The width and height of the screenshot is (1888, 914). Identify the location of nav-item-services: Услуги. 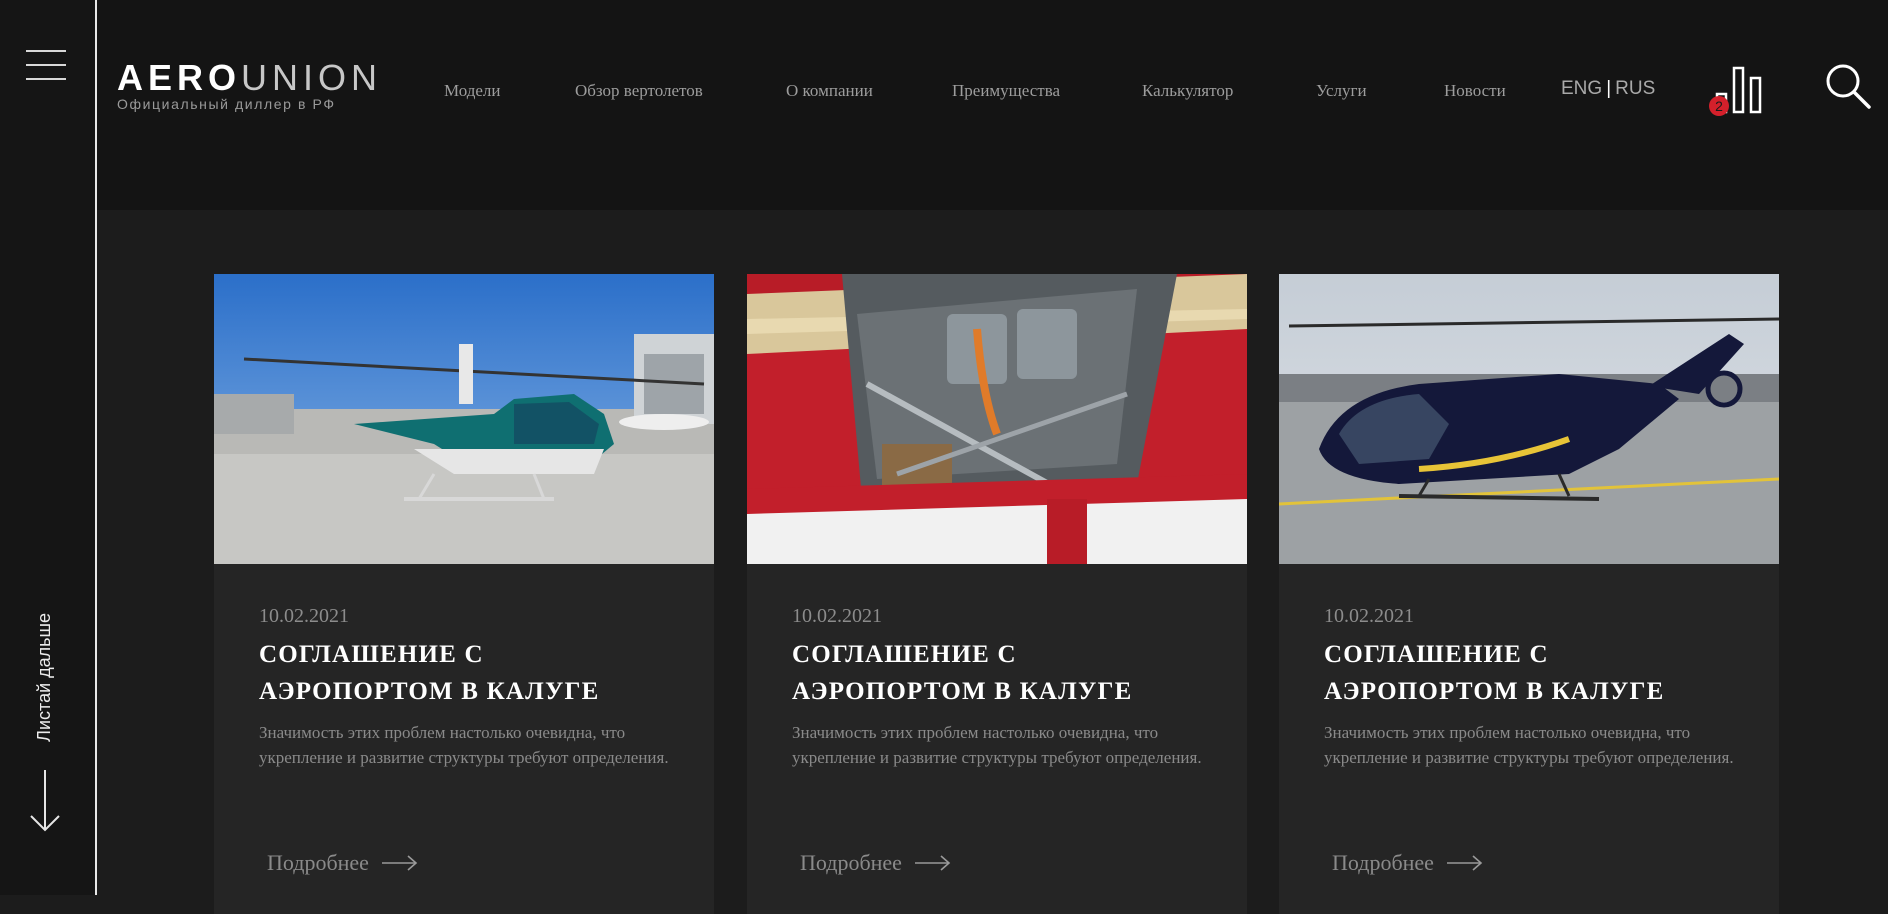
(1341, 91).